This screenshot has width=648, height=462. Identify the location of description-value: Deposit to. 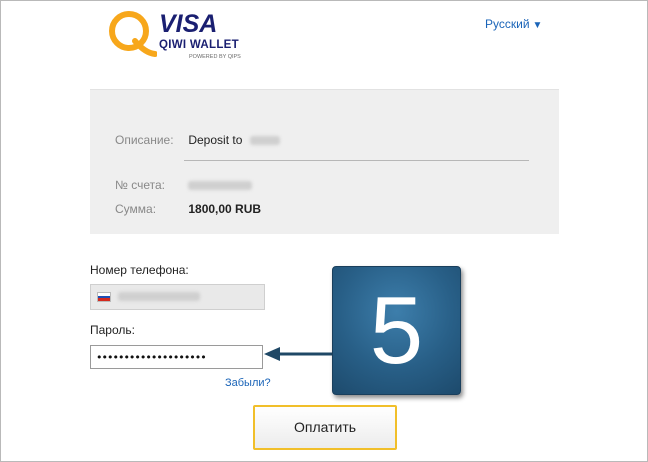
(215, 140).